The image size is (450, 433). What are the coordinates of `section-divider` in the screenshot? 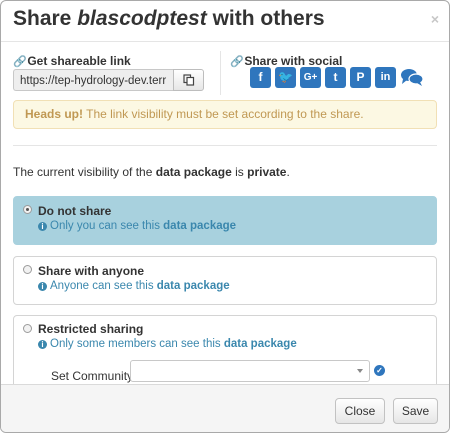 It's located at (225, 145).